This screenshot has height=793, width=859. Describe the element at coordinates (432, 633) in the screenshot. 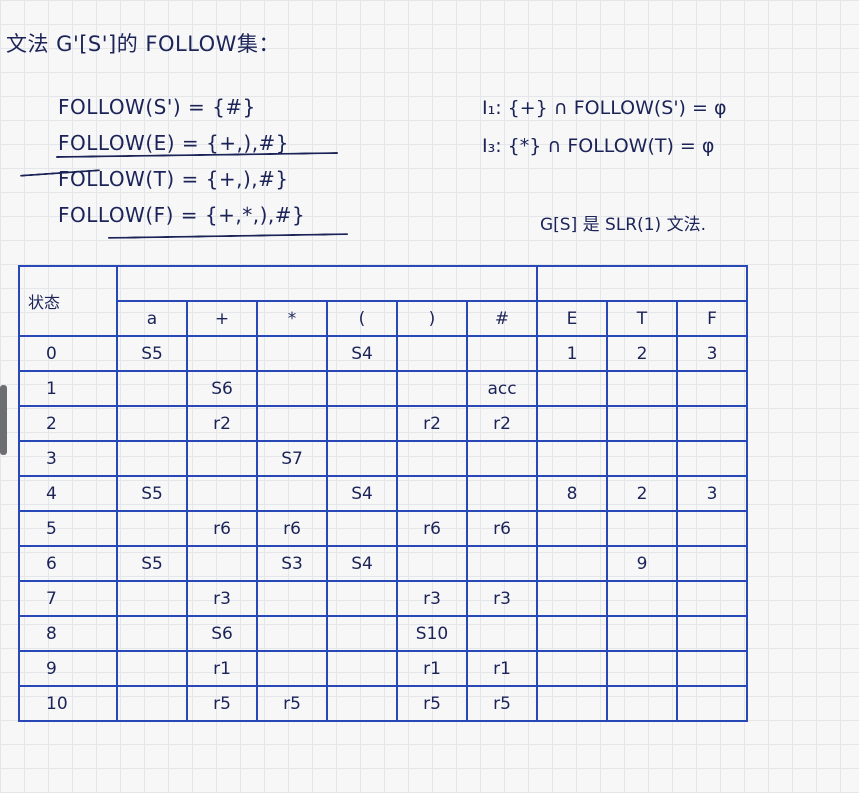

I see `table-cell: S10` at that location.